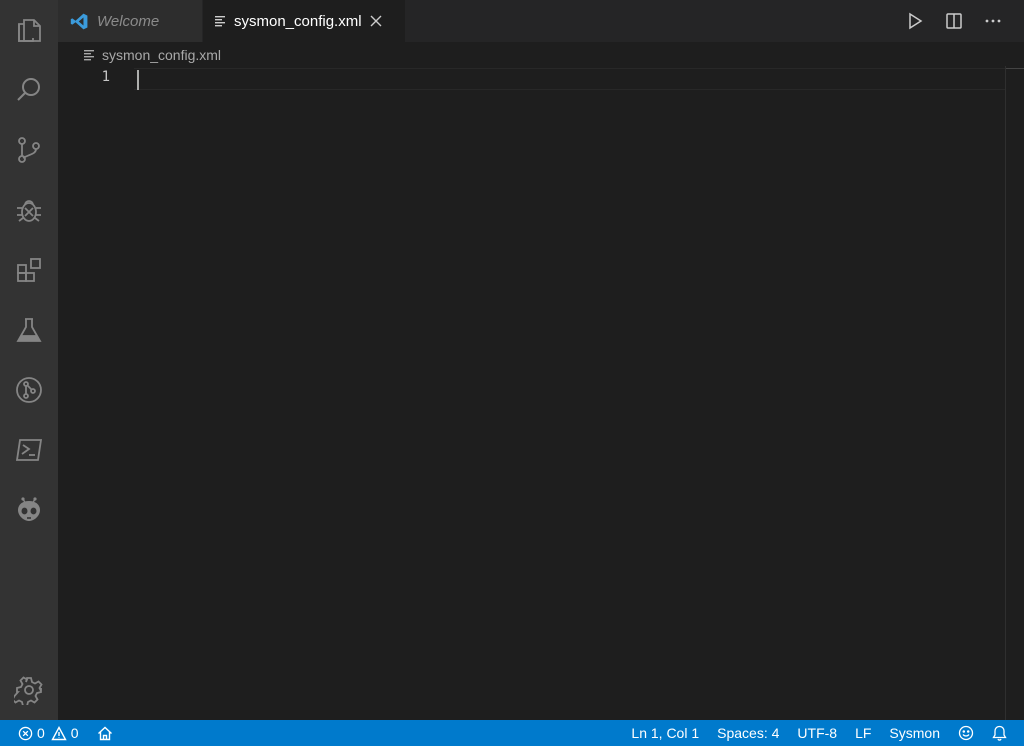 This screenshot has height=746, width=1024. What do you see at coordinates (1015, 68) in the screenshot?
I see `scrollbar-marker` at bounding box center [1015, 68].